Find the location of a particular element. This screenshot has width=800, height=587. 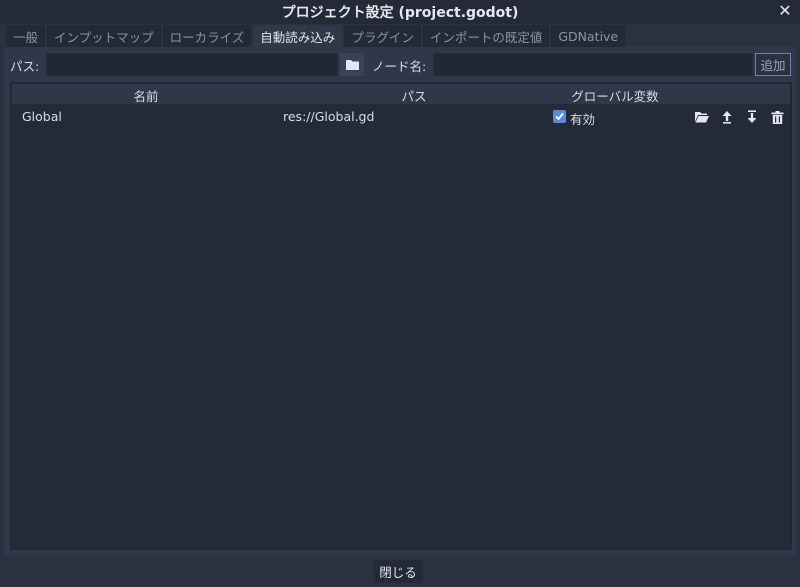

row-path: res://Global.gd is located at coordinates (329, 116).